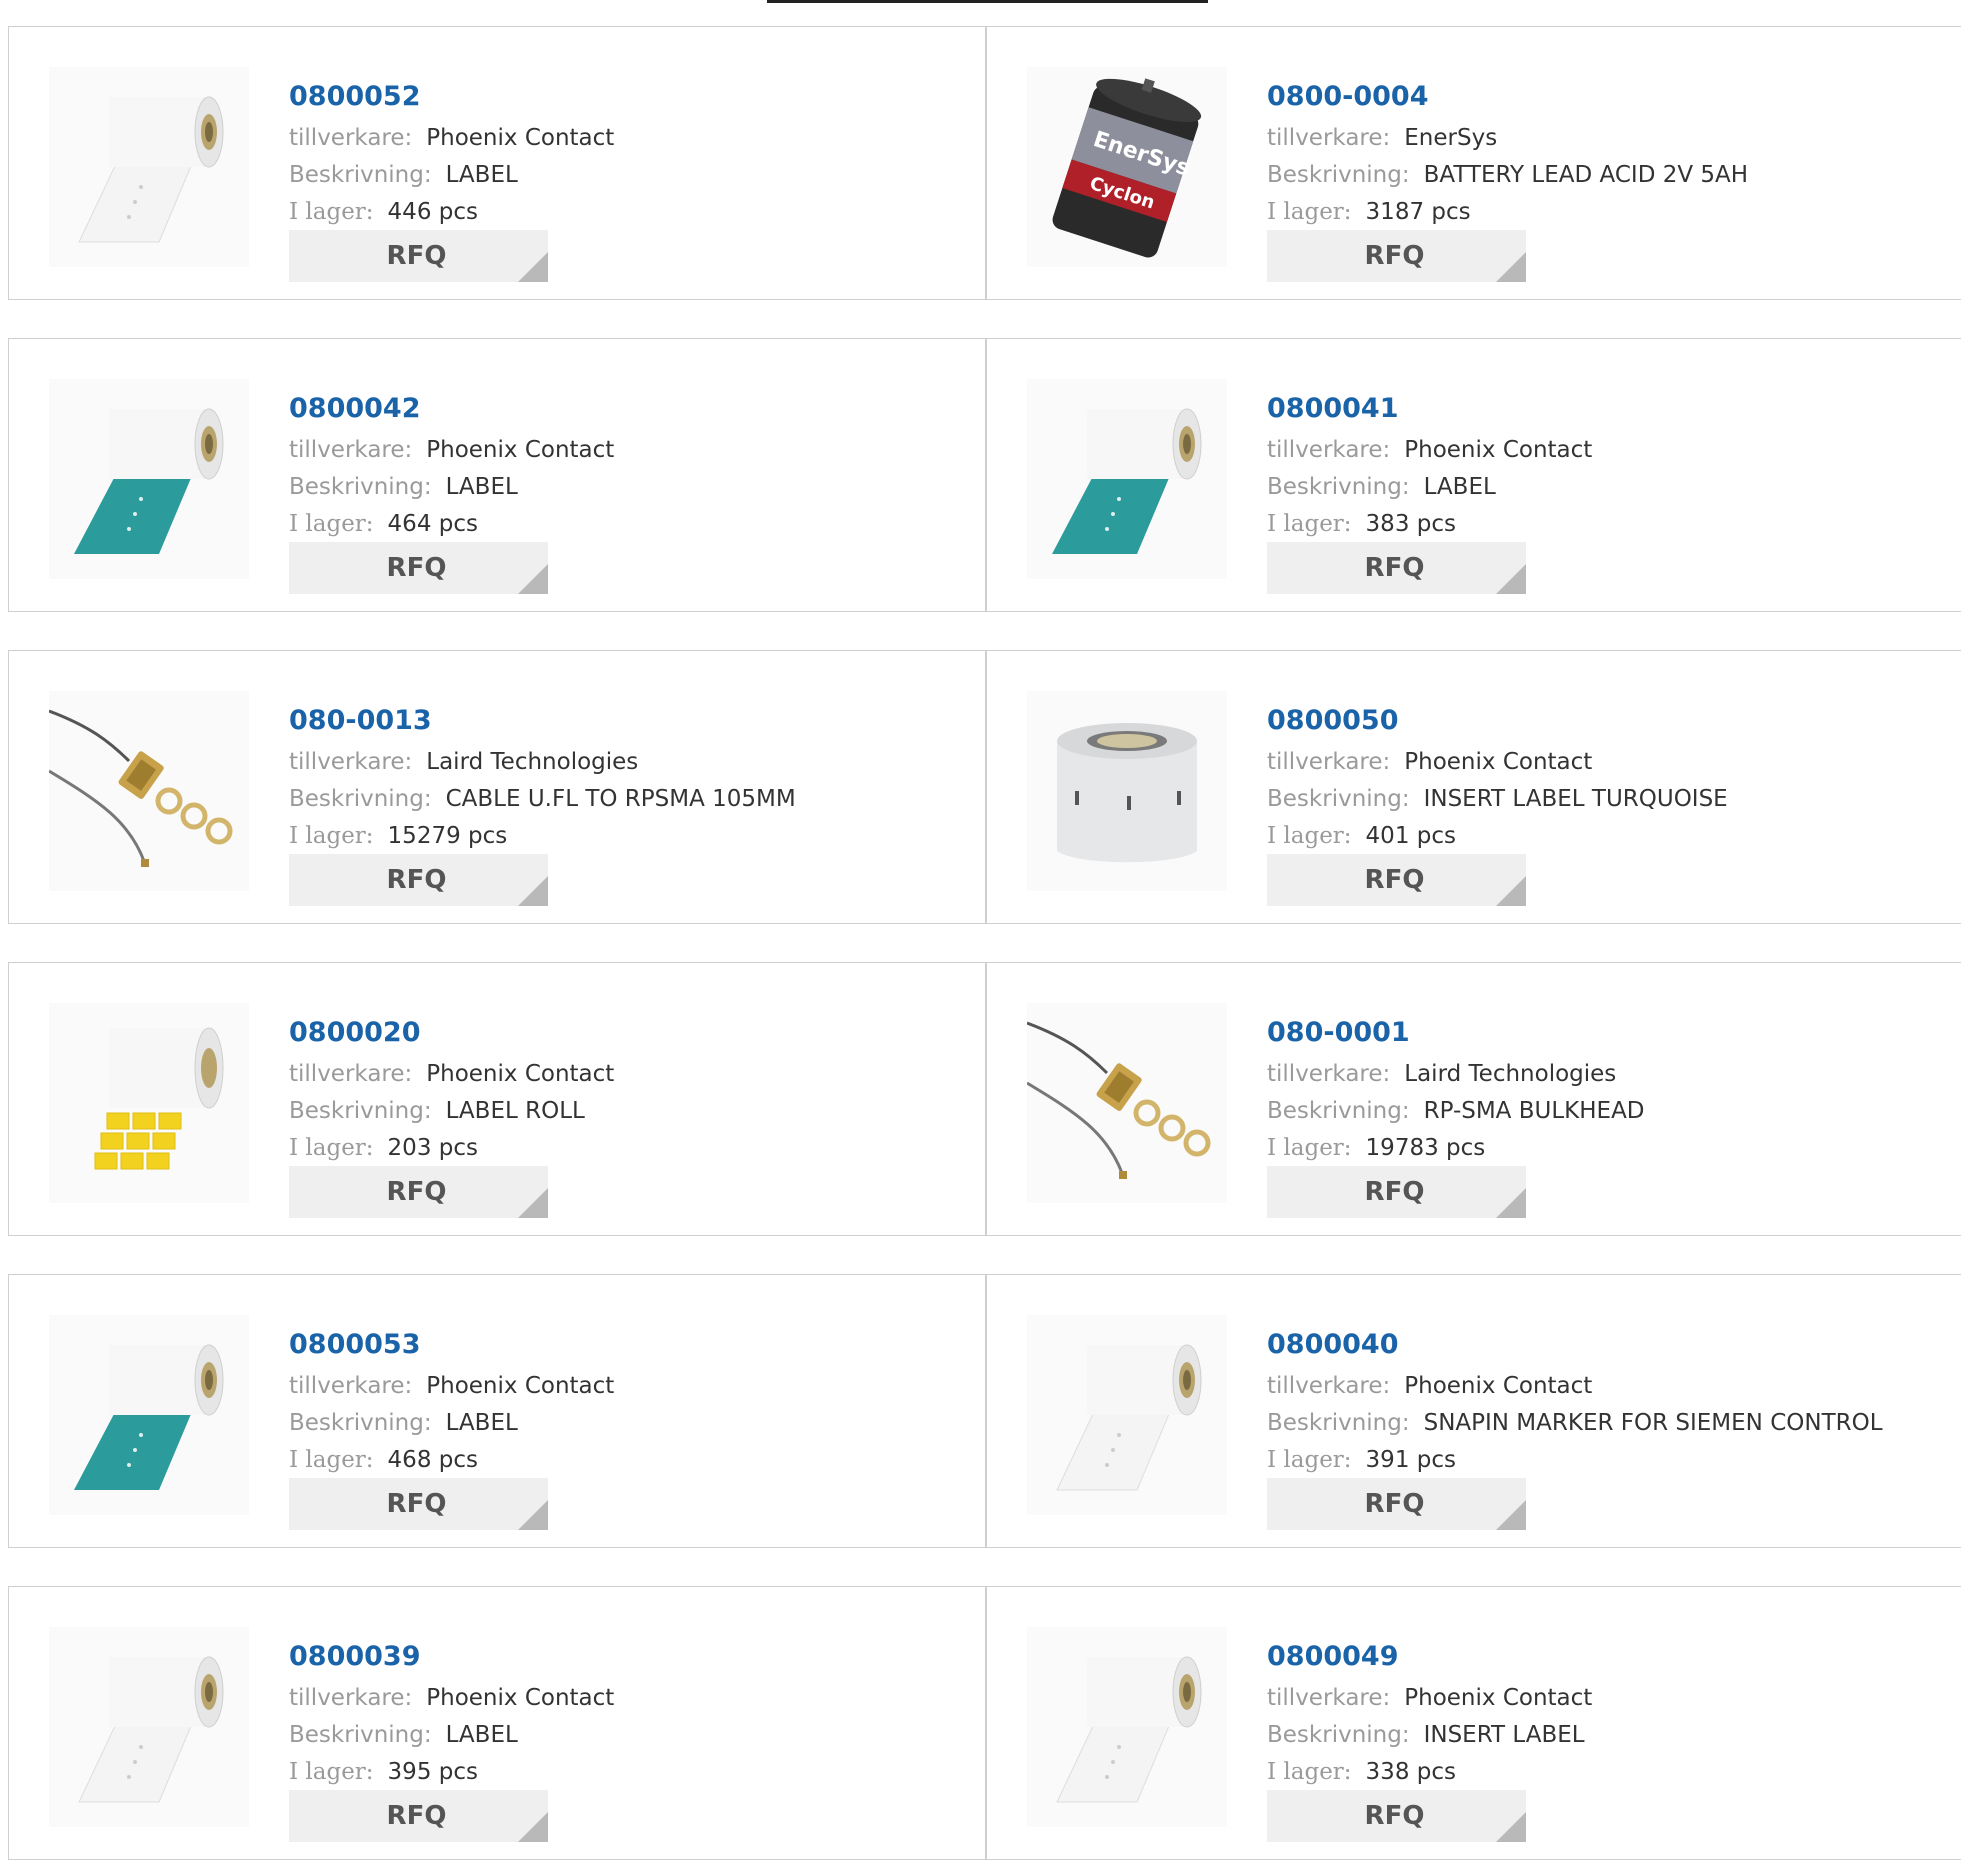  I want to click on stock-row: I lager: 468 pcs, so click(632, 1460).